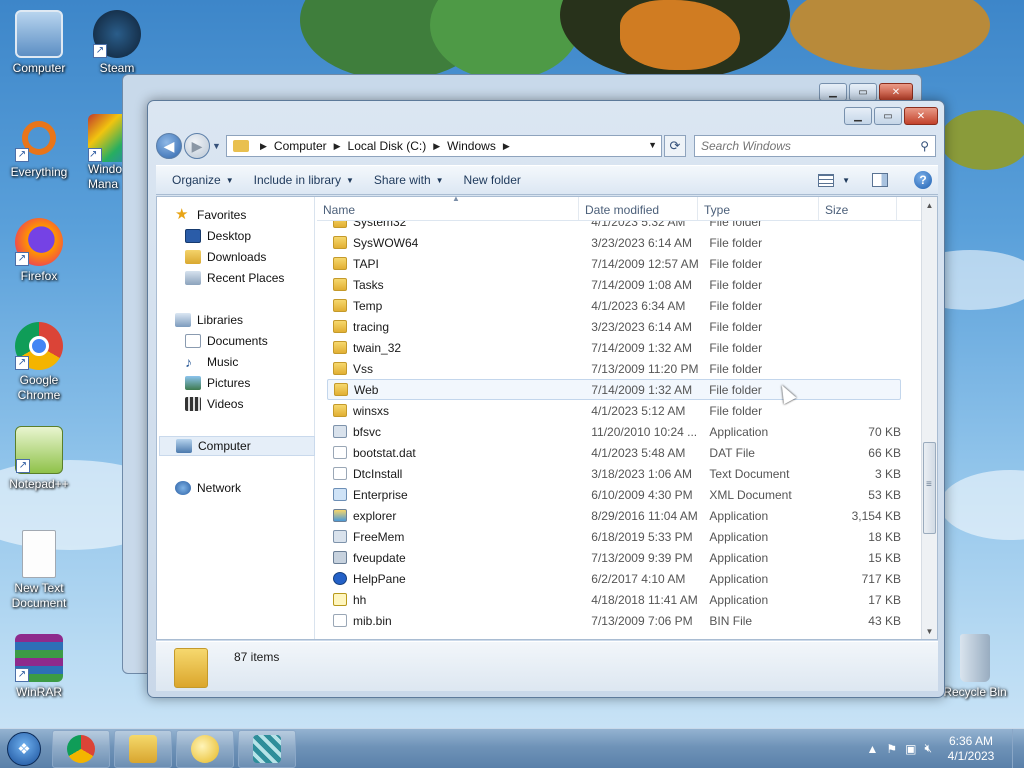 The image size is (1024, 768). What do you see at coordinates (880, 180) in the screenshot?
I see `preview-pane-icon` at bounding box center [880, 180].